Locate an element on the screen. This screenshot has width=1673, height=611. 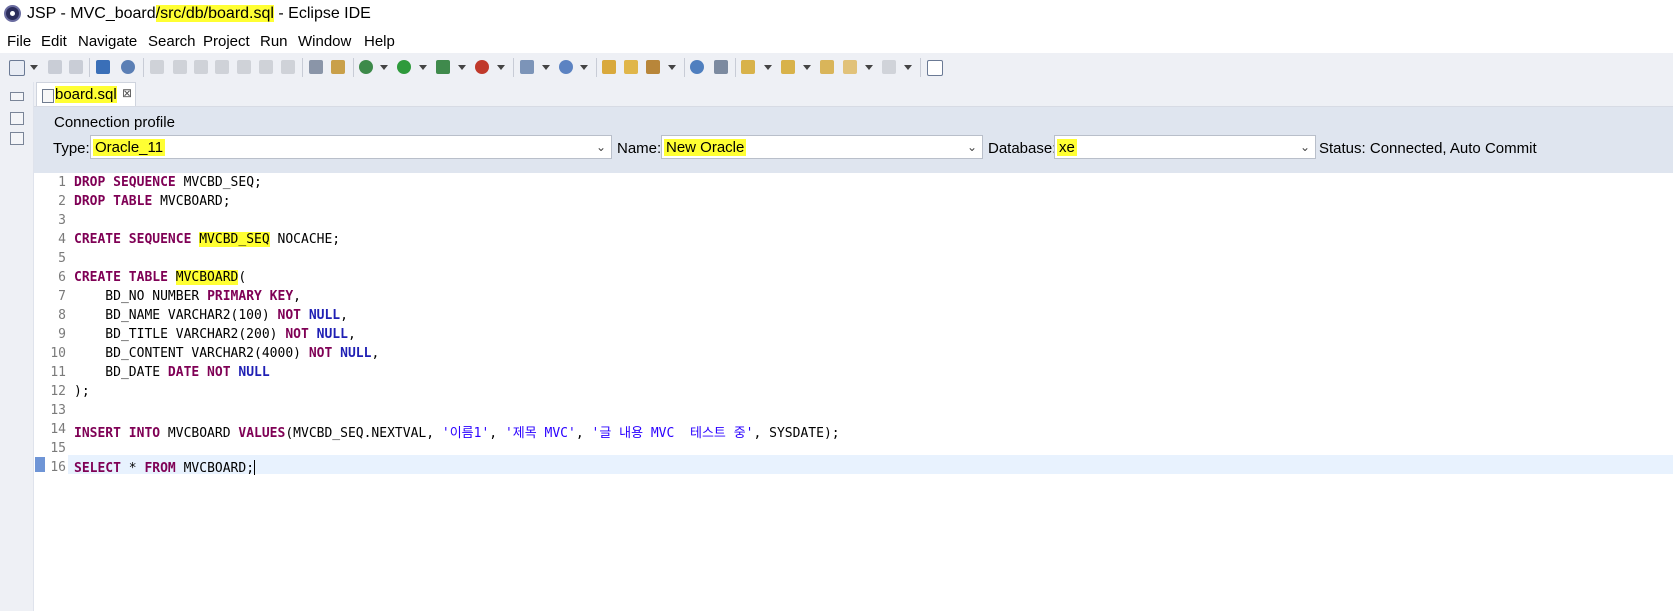
sequence-name: MVCBD_SEQ is located at coordinates (234, 239).